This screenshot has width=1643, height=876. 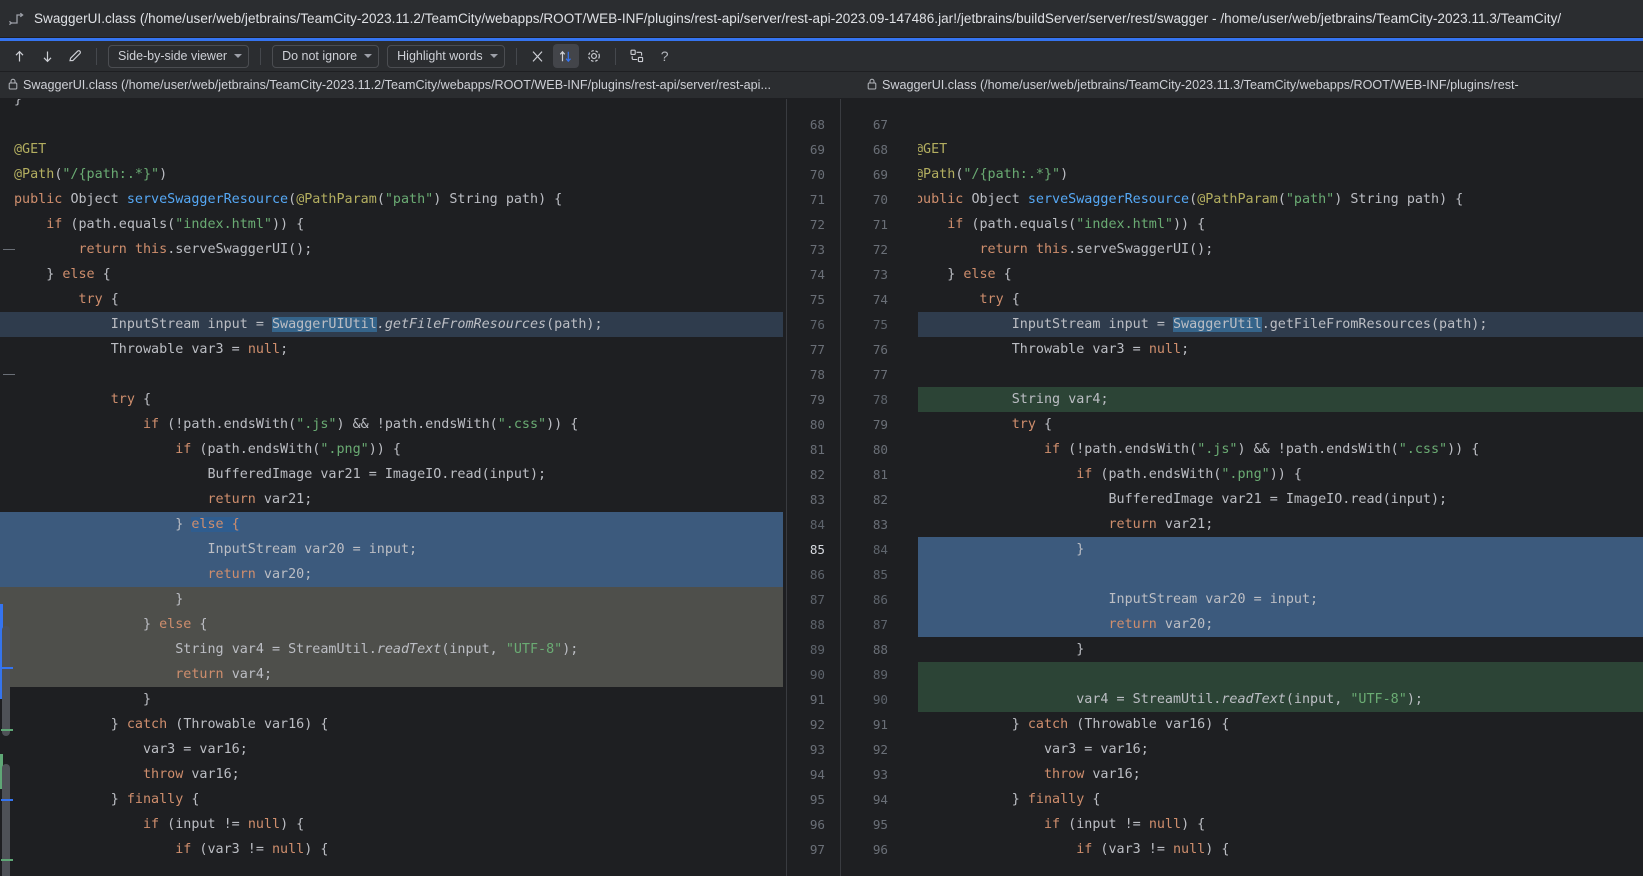 What do you see at coordinates (6, 681) in the screenshot?
I see `left-editor-scrollbar-thumb` at bounding box center [6, 681].